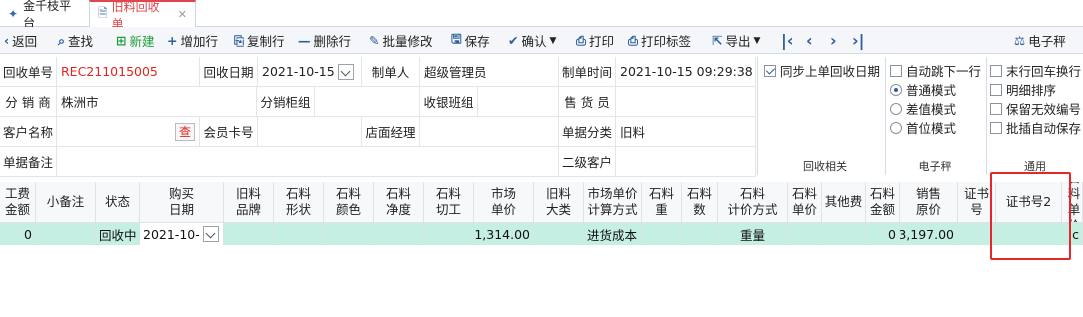 Image resolution: width=1083 pixels, height=317 pixels. Describe the element at coordinates (182, 234) in the screenshot. I see `purchase-date-cell: 2021-10-` at that location.